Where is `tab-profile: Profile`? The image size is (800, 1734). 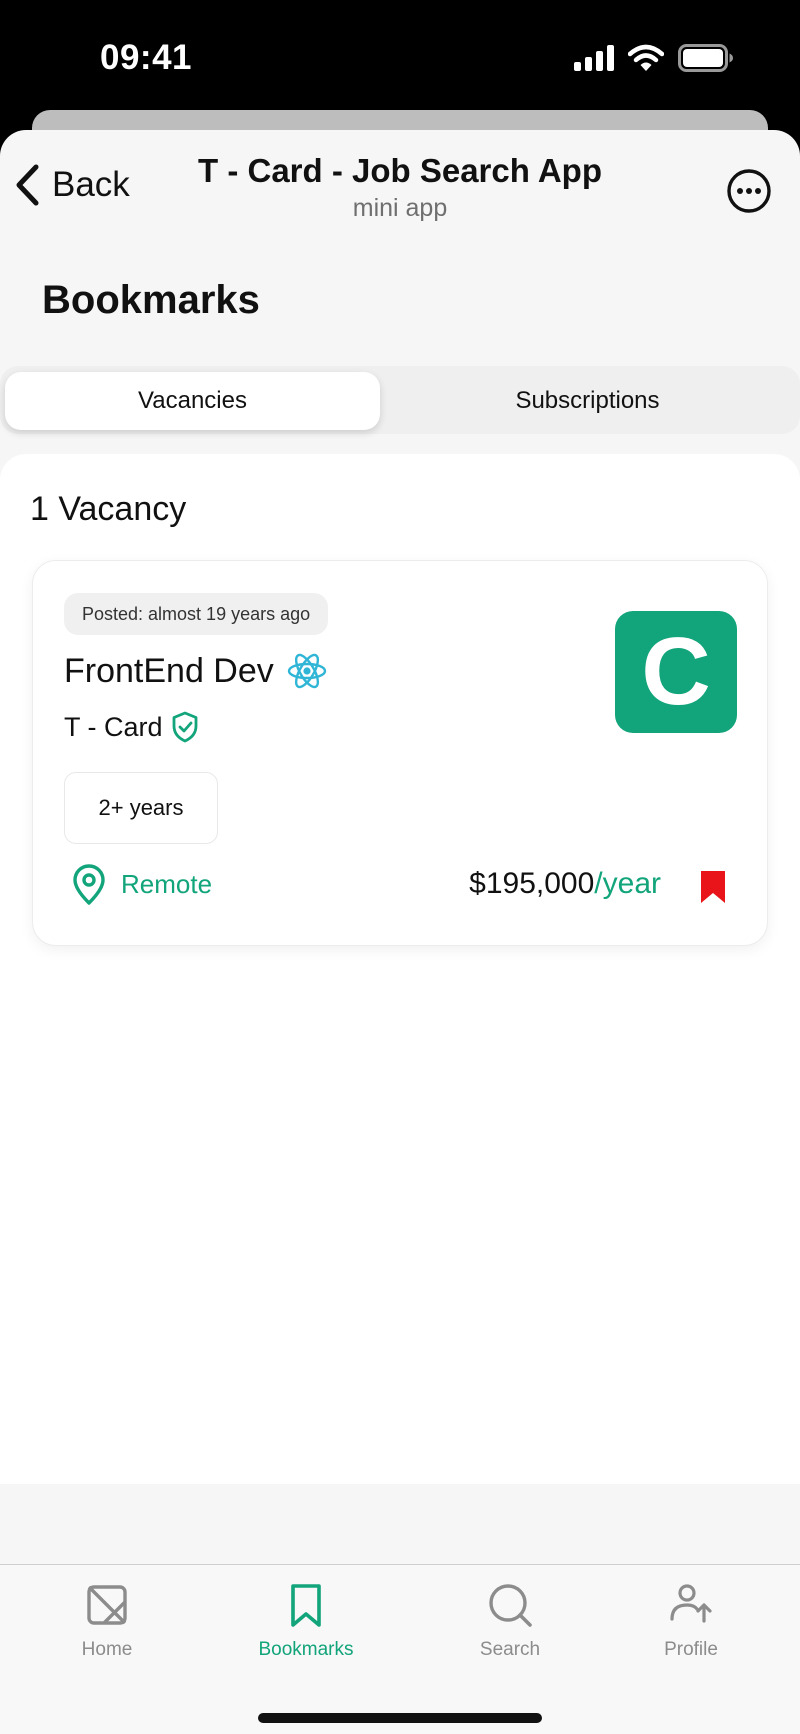
tab-profile: Profile is located at coordinates (691, 1621).